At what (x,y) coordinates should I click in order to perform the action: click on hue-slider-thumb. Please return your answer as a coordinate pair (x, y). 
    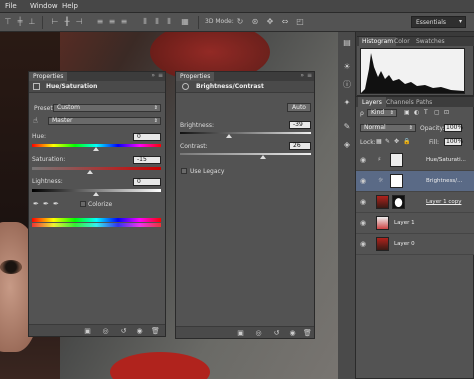
    Looking at the image, I should click on (96, 149).